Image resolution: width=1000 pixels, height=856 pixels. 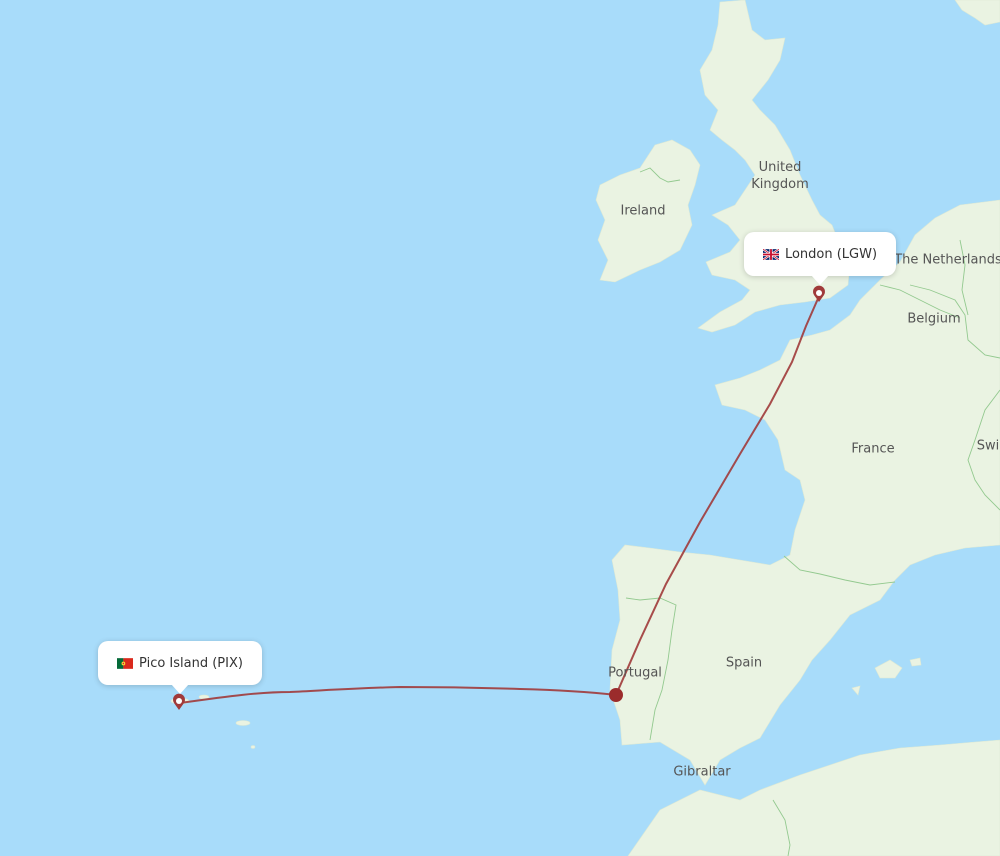 I want to click on country-label-switzerland: Swi, so click(x=988, y=446).